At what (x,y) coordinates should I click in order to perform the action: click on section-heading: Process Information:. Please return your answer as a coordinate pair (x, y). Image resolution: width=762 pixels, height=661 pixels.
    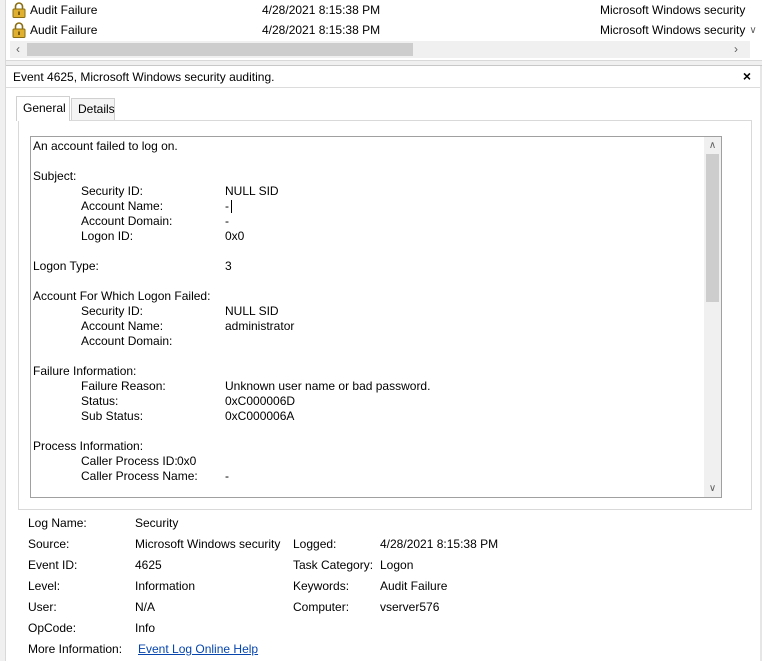
    Looking at the image, I should click on (88, 446).